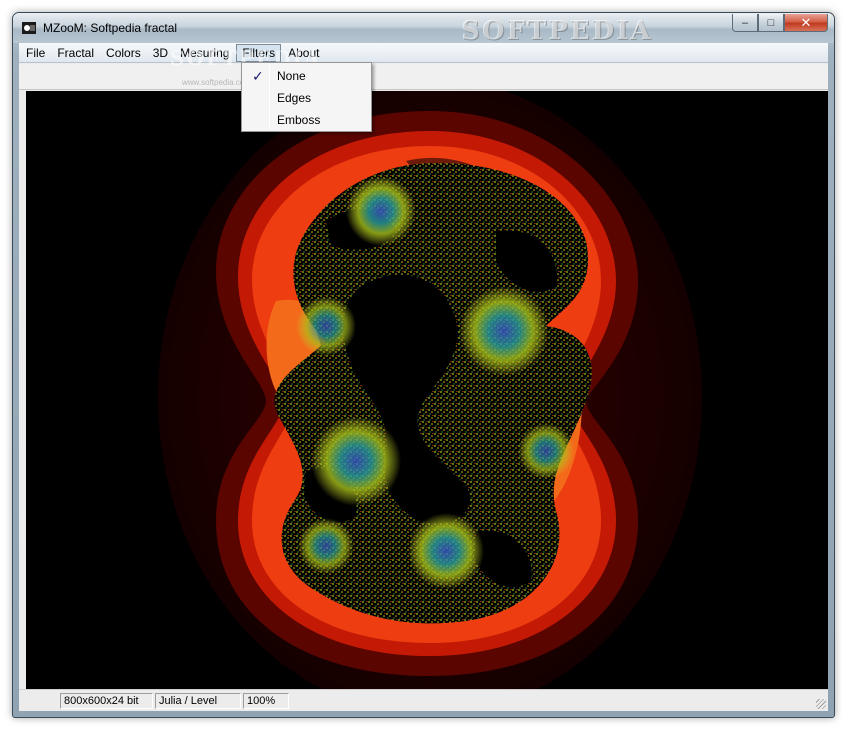 Image resolution: width=856 pixels, height=738 pixels. I want to click on spiral-top-right, so click(504, 331).